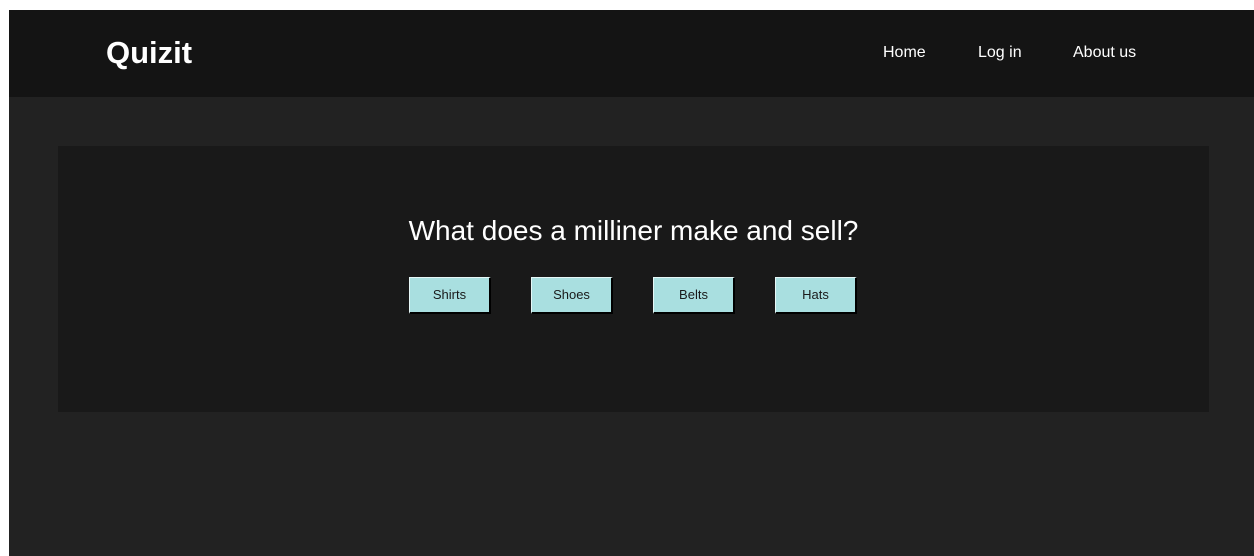 The width and height of the screenshot is (1254, 556). What do you see at coordinates (450, 295) in the screenshot?
I see `answer-button-shirts: Shirts` at bounding box center [450, 295].